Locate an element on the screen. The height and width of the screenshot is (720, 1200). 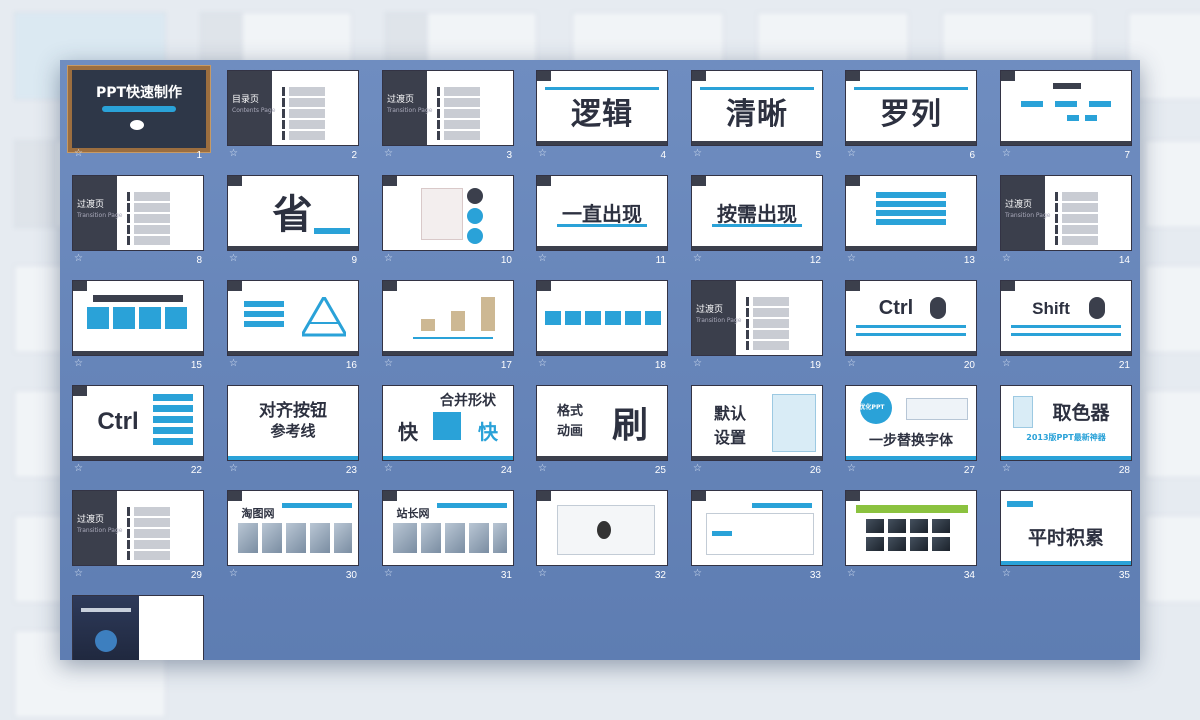
slide-11: 一直出现 ☆ 11 is located at coordinates (602, 219).